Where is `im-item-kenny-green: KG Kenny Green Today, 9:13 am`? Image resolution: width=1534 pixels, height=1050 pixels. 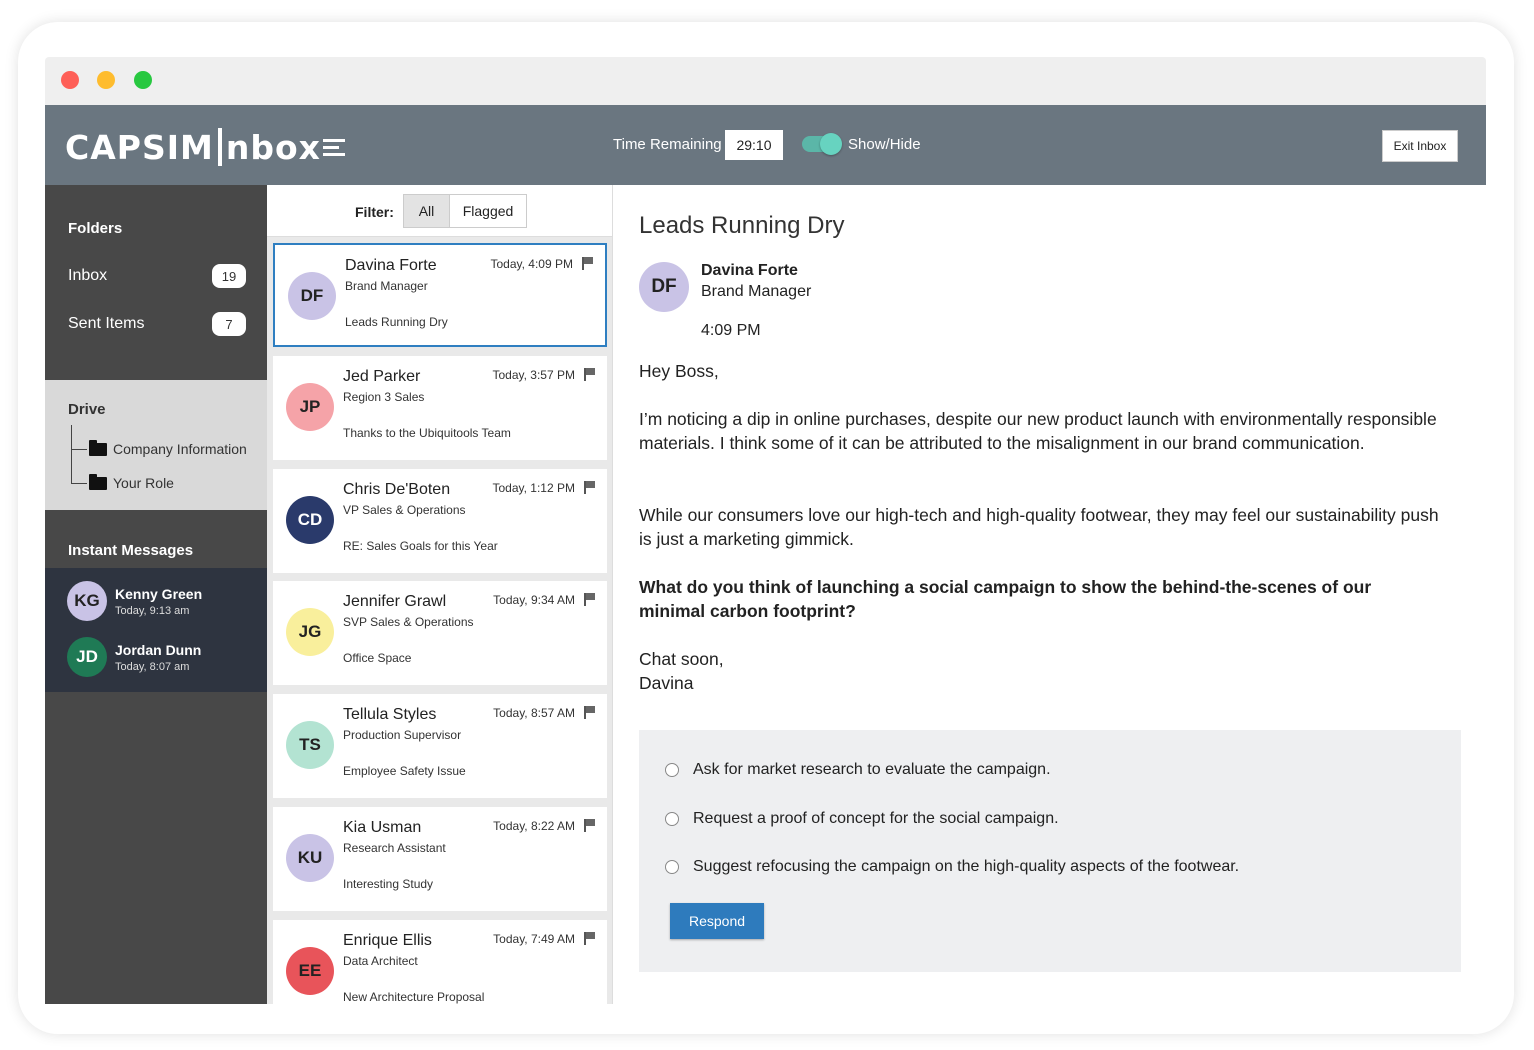 im-item-kenny-green: KG Kenny Green Today, 9:13 am is located at coordinates (134, 601).